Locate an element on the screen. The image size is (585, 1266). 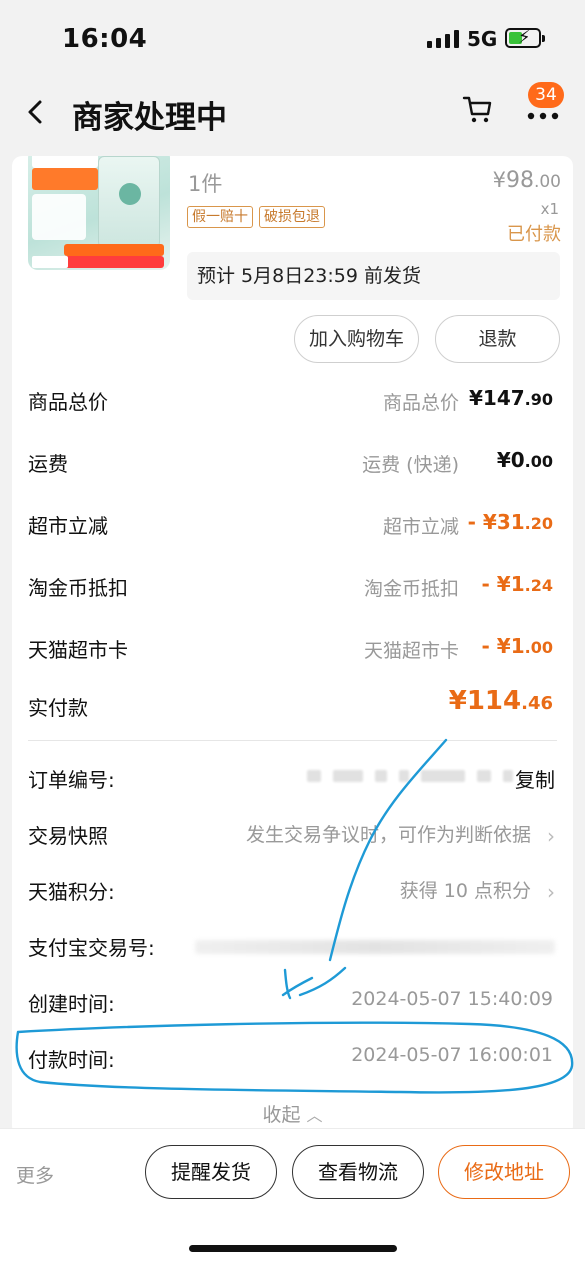
battery-charging-icon: ⚡ is located at coordinates (525, 37).